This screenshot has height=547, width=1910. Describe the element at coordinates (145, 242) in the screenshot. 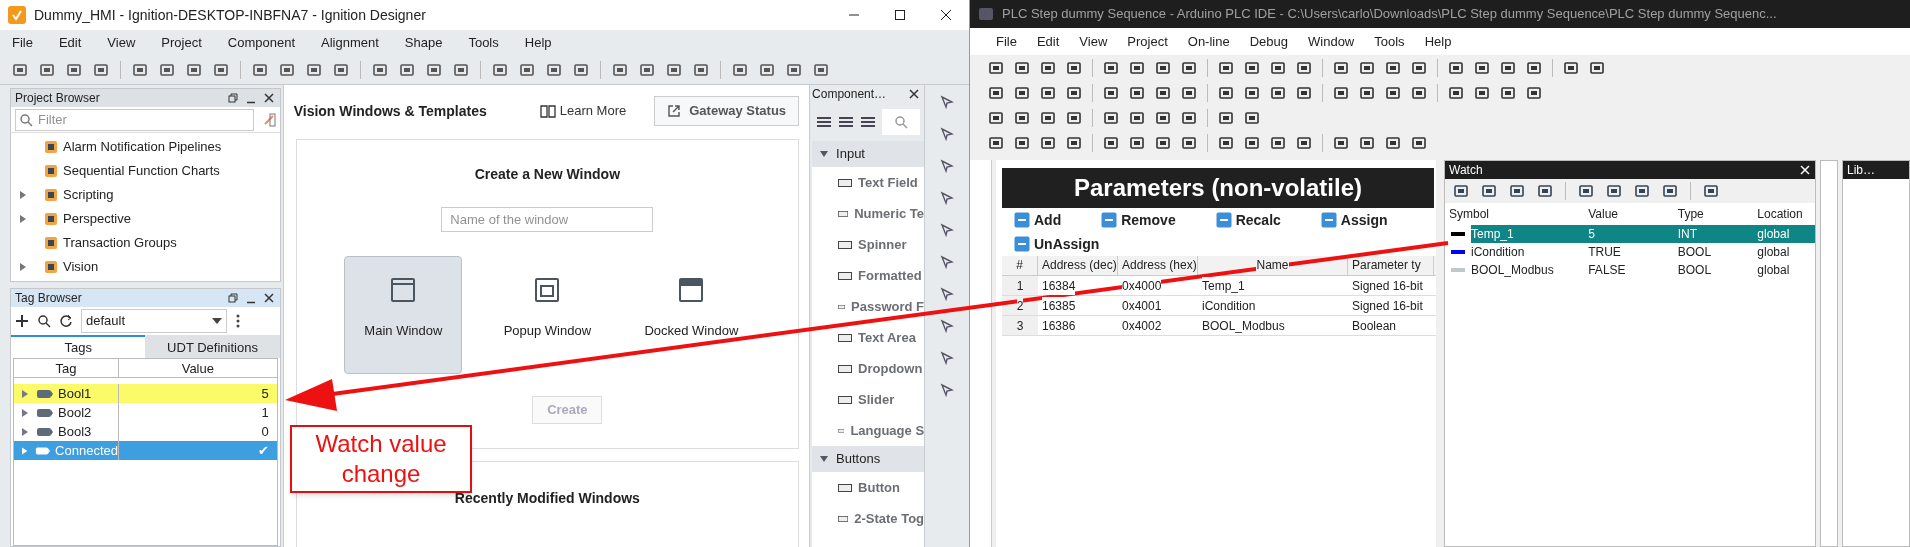

I see `tree-item: Transaction Groups` at that location.